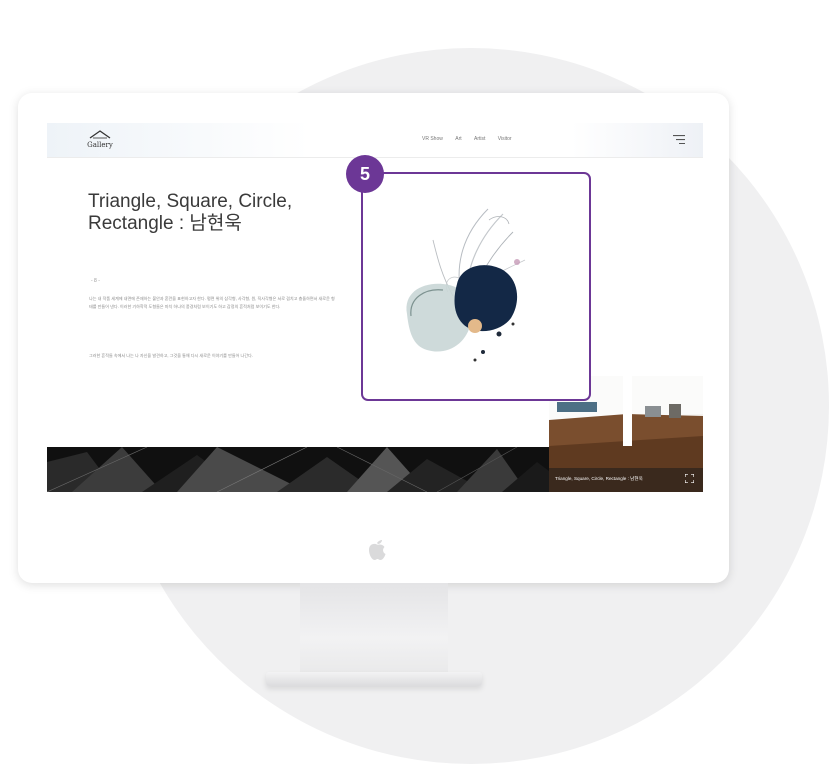 The height and width of the screenshot is (764, 833). I want to click on site-header: Gallery VR Show Art Artist Visitor, so click(375, 140).